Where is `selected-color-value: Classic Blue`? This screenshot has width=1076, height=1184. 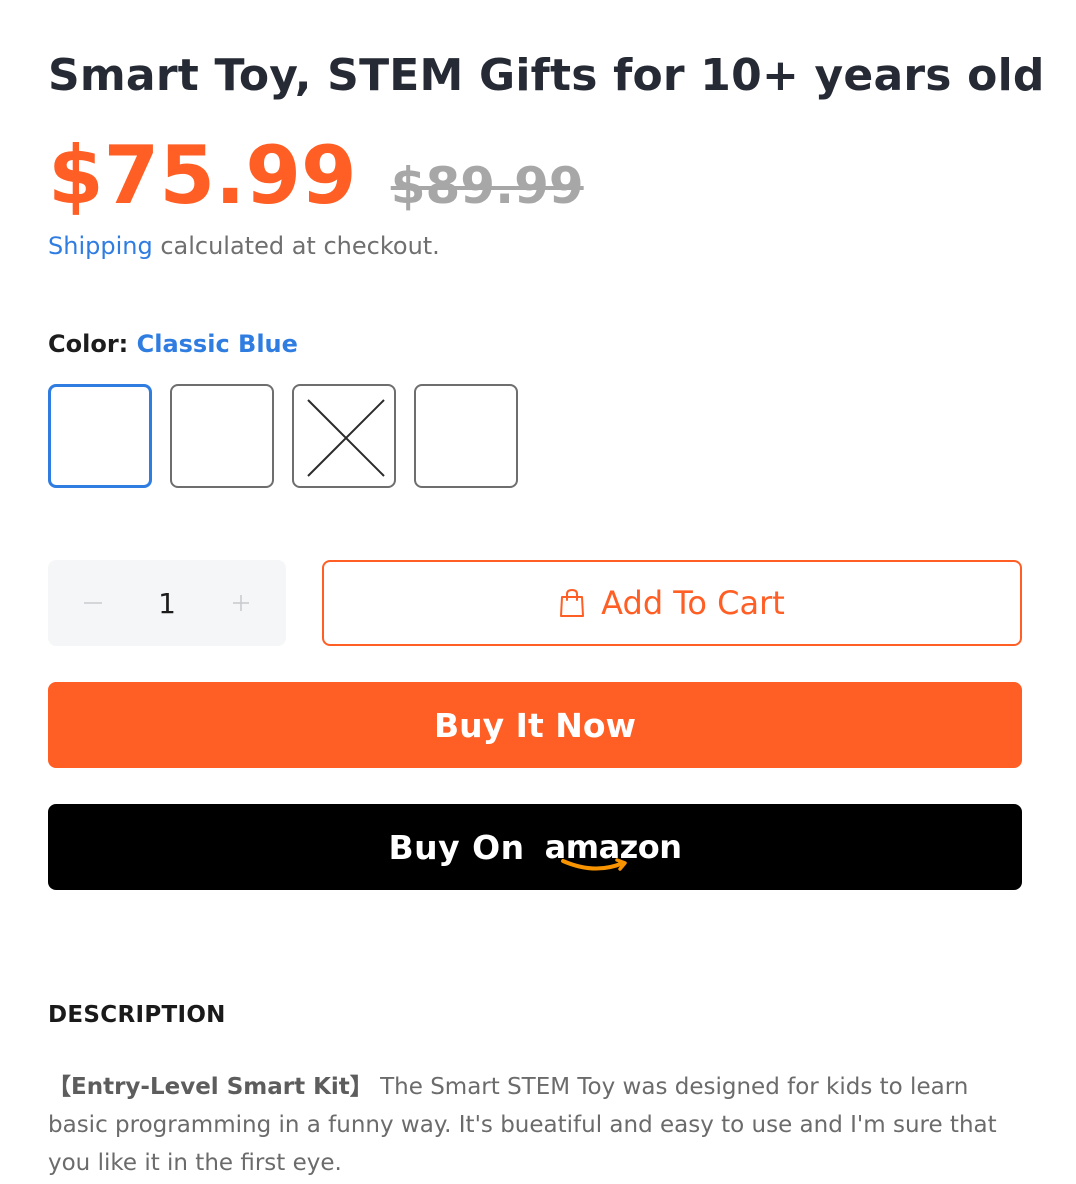
selected-color-value: Classic Blue is located at coordinates (217, 344).